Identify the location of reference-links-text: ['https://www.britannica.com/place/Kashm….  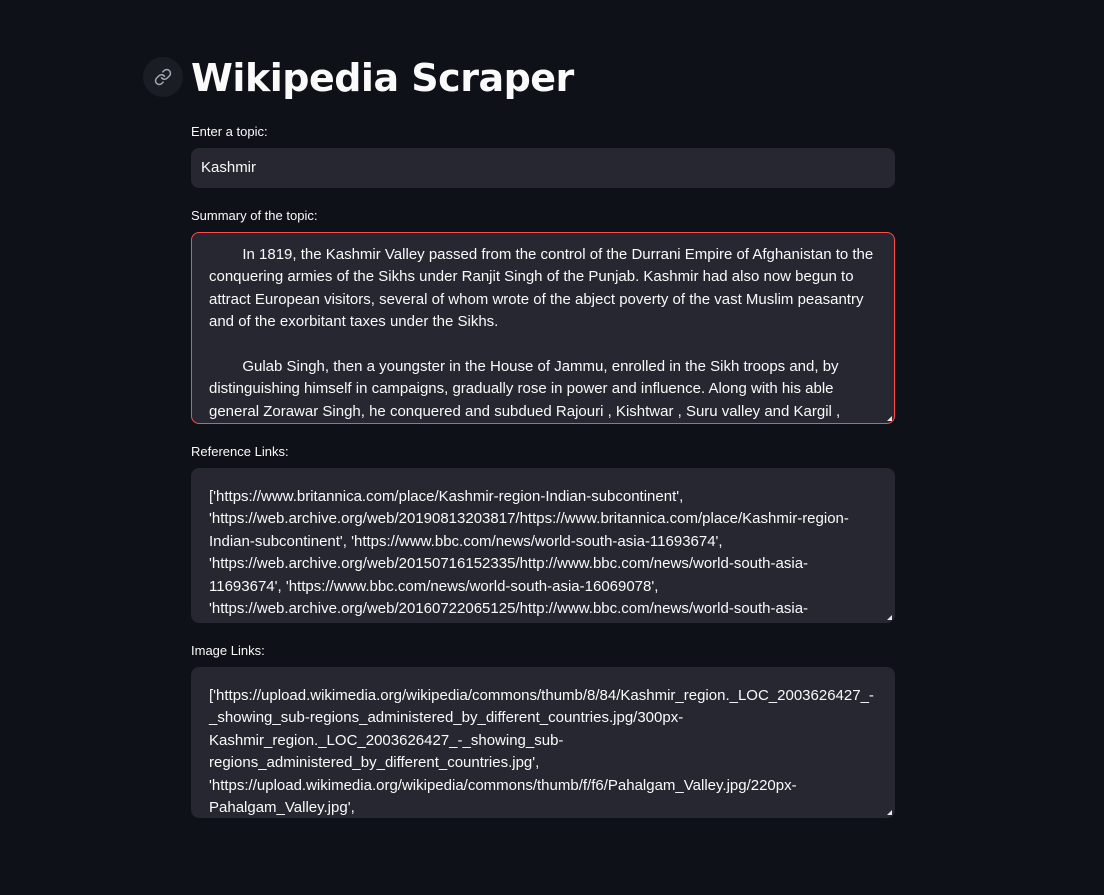
(529, 553).